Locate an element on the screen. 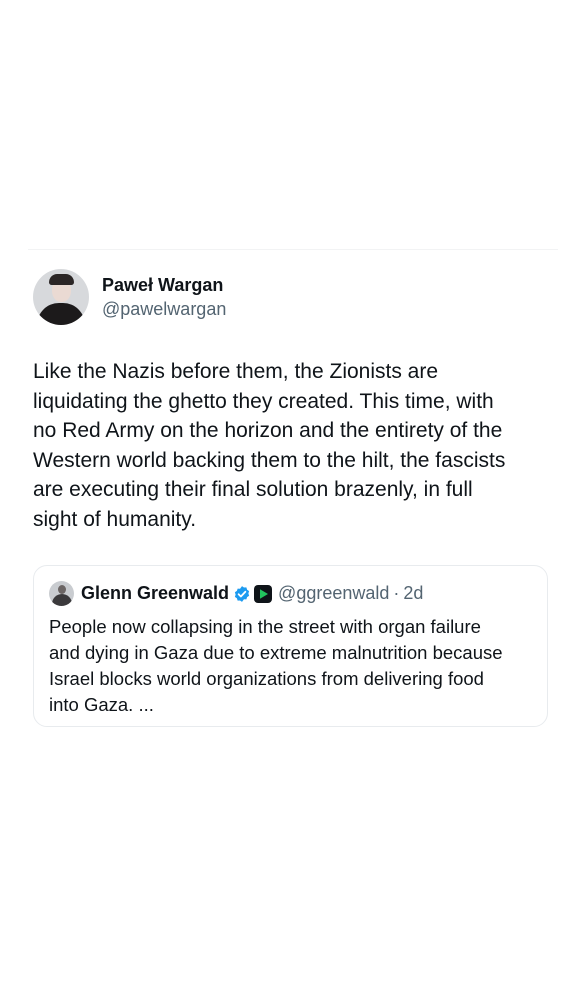  author-names: Paweł Wargan @pawelwargan is located at coordinates (164, 297).